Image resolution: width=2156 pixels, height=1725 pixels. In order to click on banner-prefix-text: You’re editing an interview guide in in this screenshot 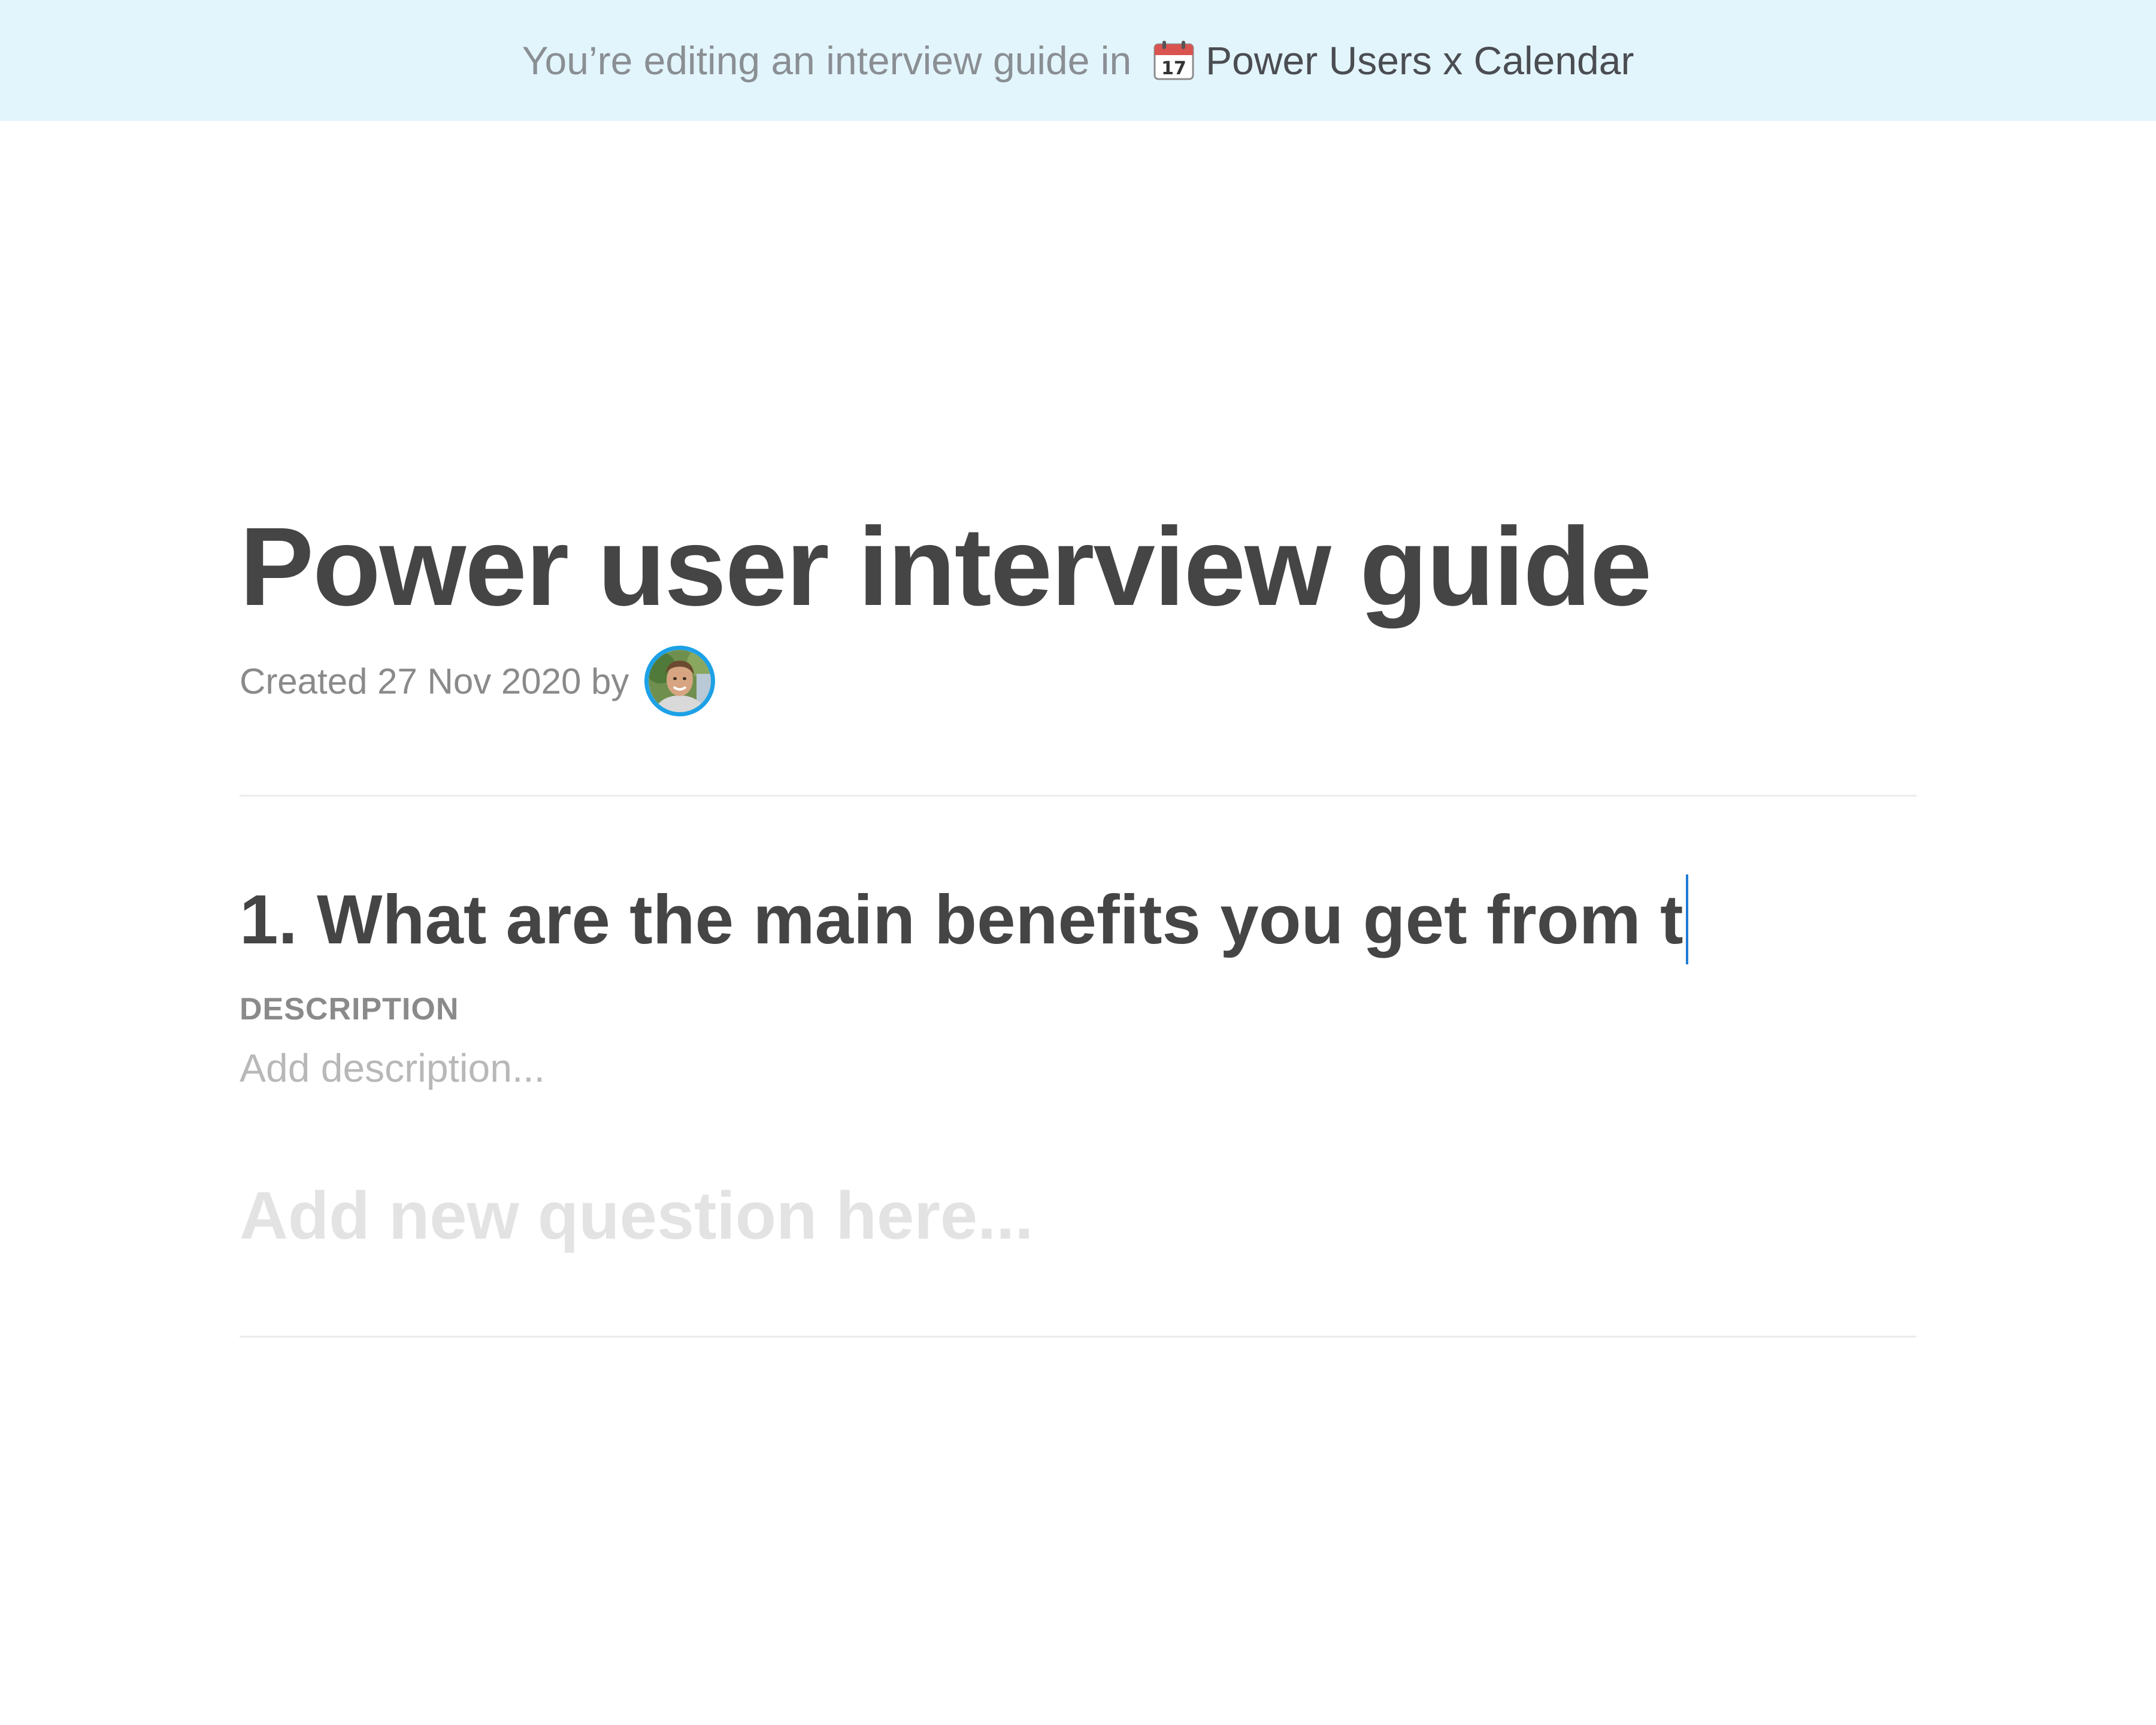, I will do `click(827, 60)`.